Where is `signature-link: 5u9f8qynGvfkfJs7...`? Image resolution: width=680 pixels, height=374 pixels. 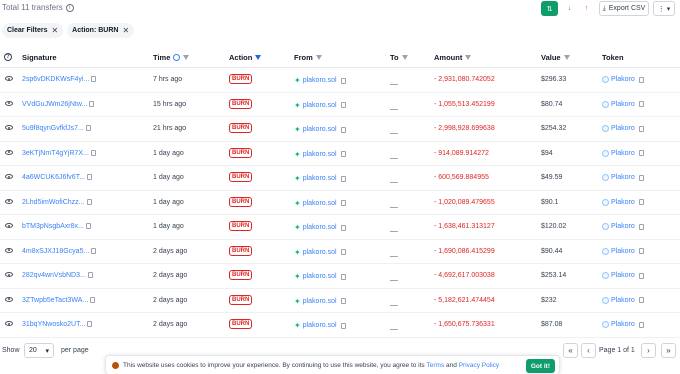 signature-link: 5u9f8qynGvfkfJs7... is located at coordinates (56, 128).